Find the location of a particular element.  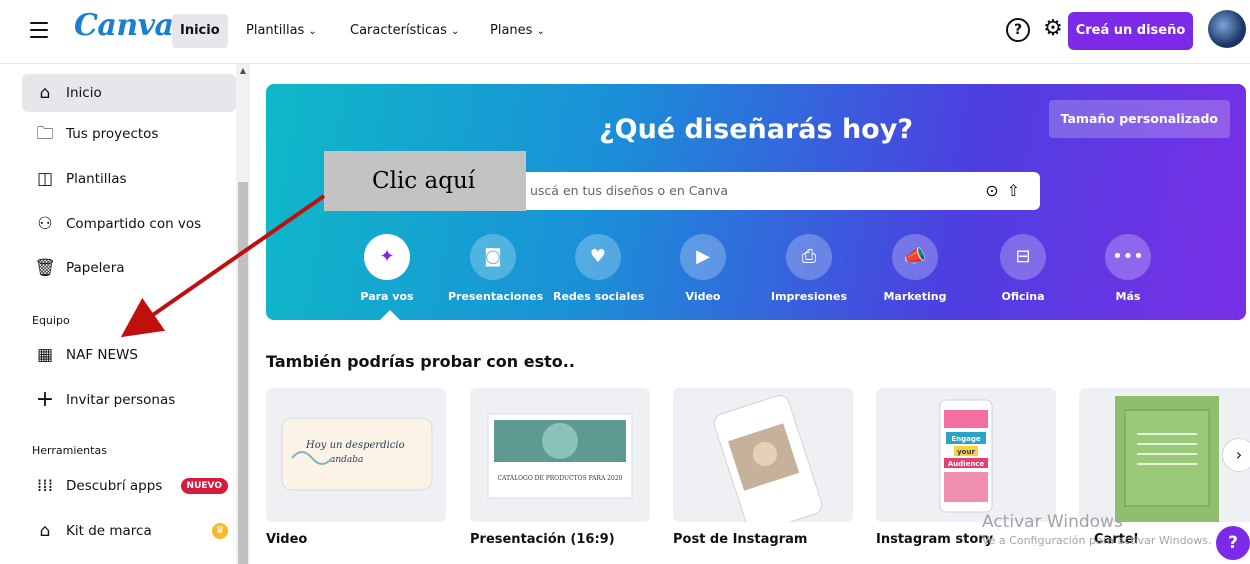

card-label-instagram-story: Instagram story is located at coordinates (934, 539).